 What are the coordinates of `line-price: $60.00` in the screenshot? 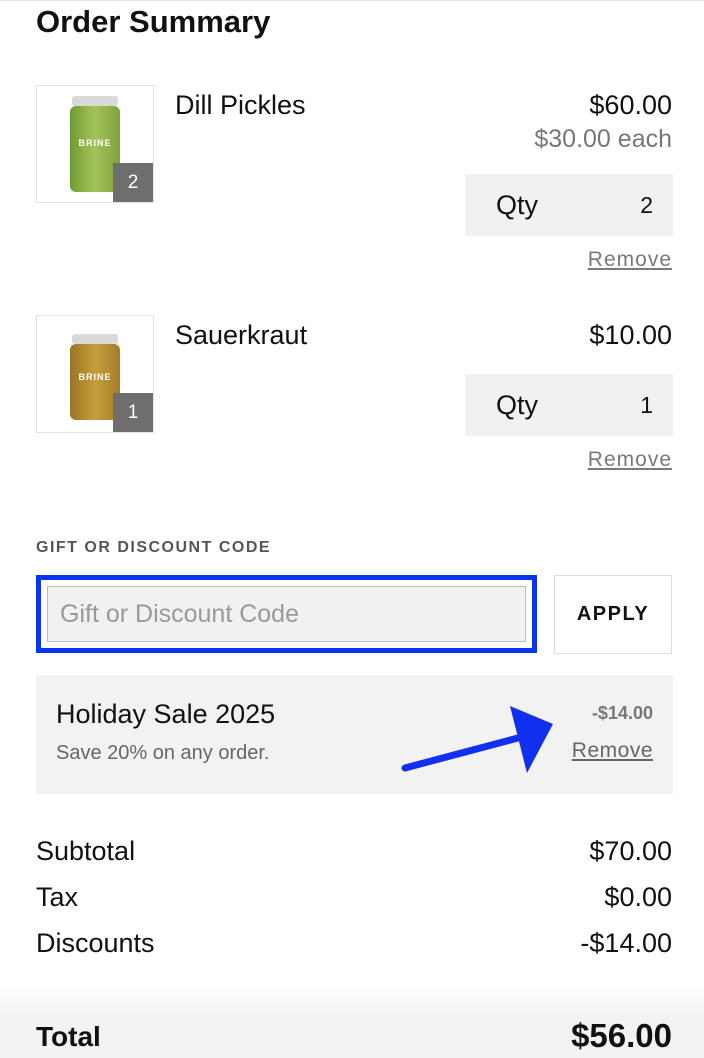 It's located at (630, 105).